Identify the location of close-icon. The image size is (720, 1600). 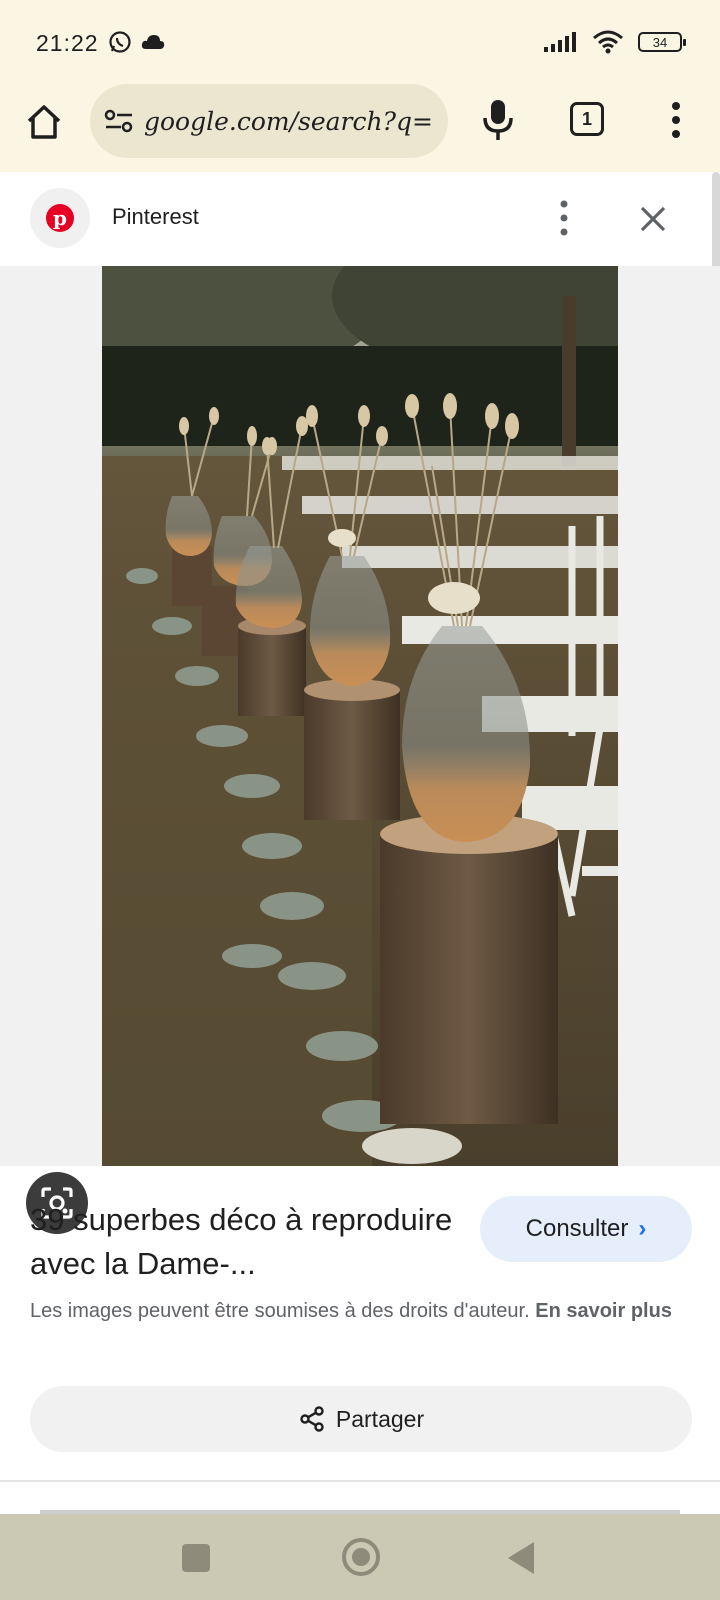
(653, 219).